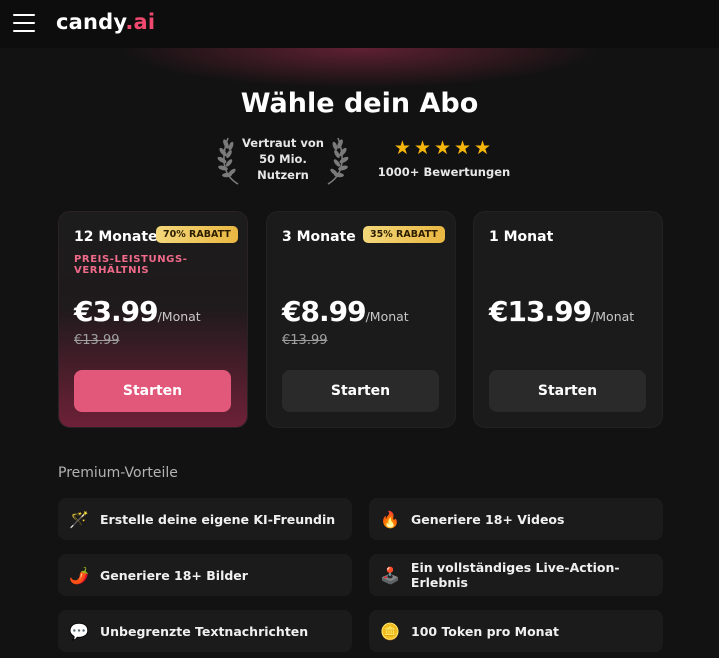 Image resolution: width=719 pixels, height=658 pixels. What do you see at coordinates (79, 631) in the screenshot?
I see `chat-bubbles-icon: 💬` at bounding box center [79, 631].